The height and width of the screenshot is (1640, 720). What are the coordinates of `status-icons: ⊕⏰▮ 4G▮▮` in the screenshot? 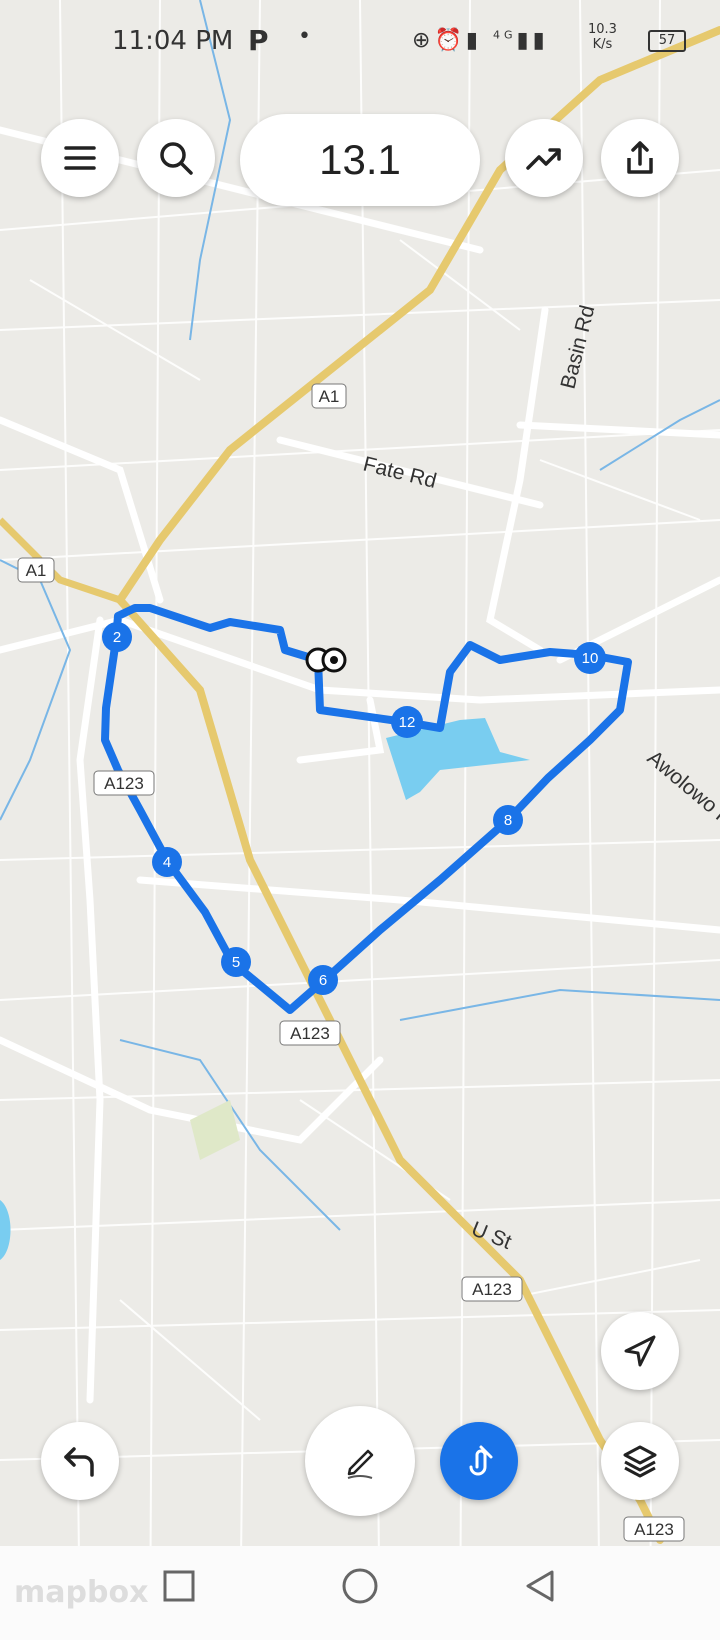 It's located at (480, 40).